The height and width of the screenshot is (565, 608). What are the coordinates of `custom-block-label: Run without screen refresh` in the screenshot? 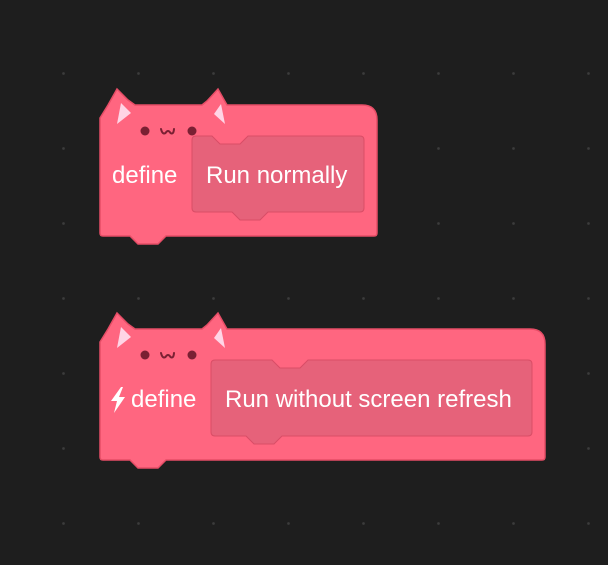 It's located at (368, 400).